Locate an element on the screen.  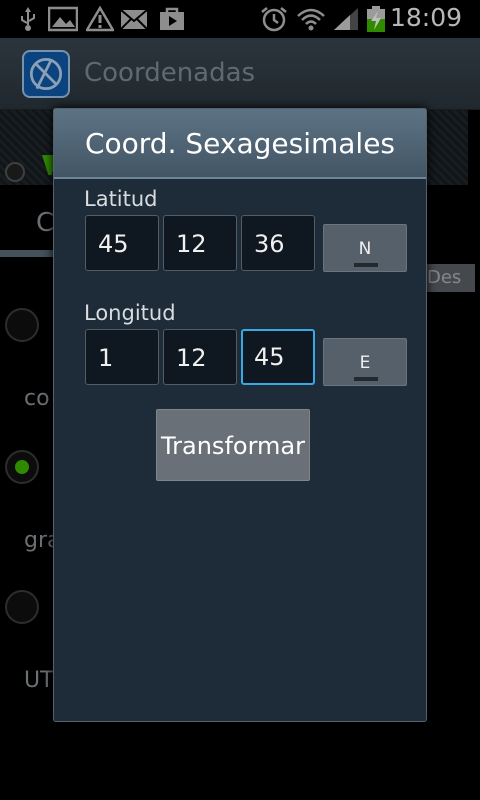
longitude-seconds-input: 45 is located at coordinates (278, 357).